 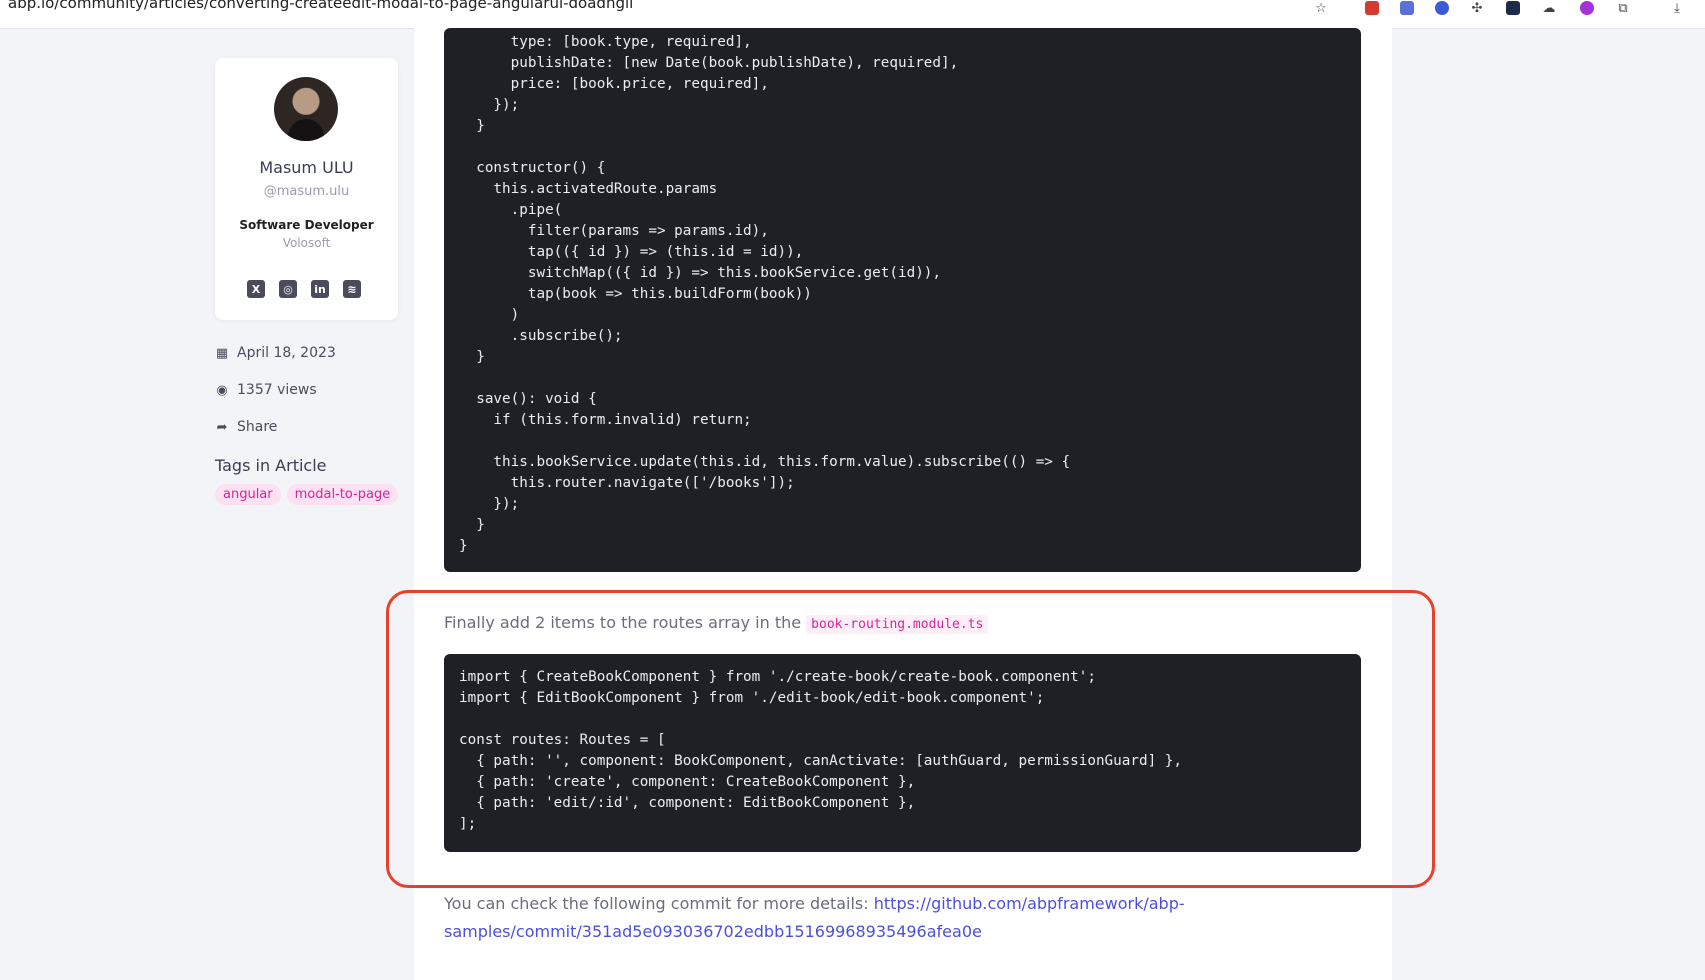 What do you see at coordinates (248, 494) in the screenshot?
I see `tag-angular: angular` at bounding box center [248, 494].